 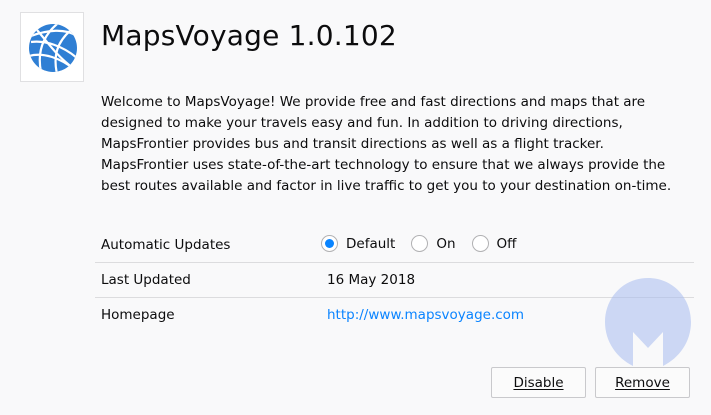 What do you see at coordinates (425, 315) in the screenshot?
I see `homepage-link: http://www.mapsvoyage.com` at bounding box center [425, 315].